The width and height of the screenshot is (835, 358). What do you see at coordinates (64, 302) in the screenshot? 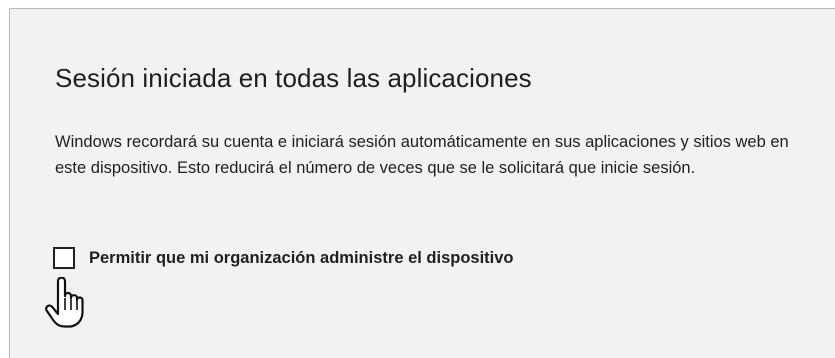
I see `hand-pointer-icon` at bounding box center [64, 302].